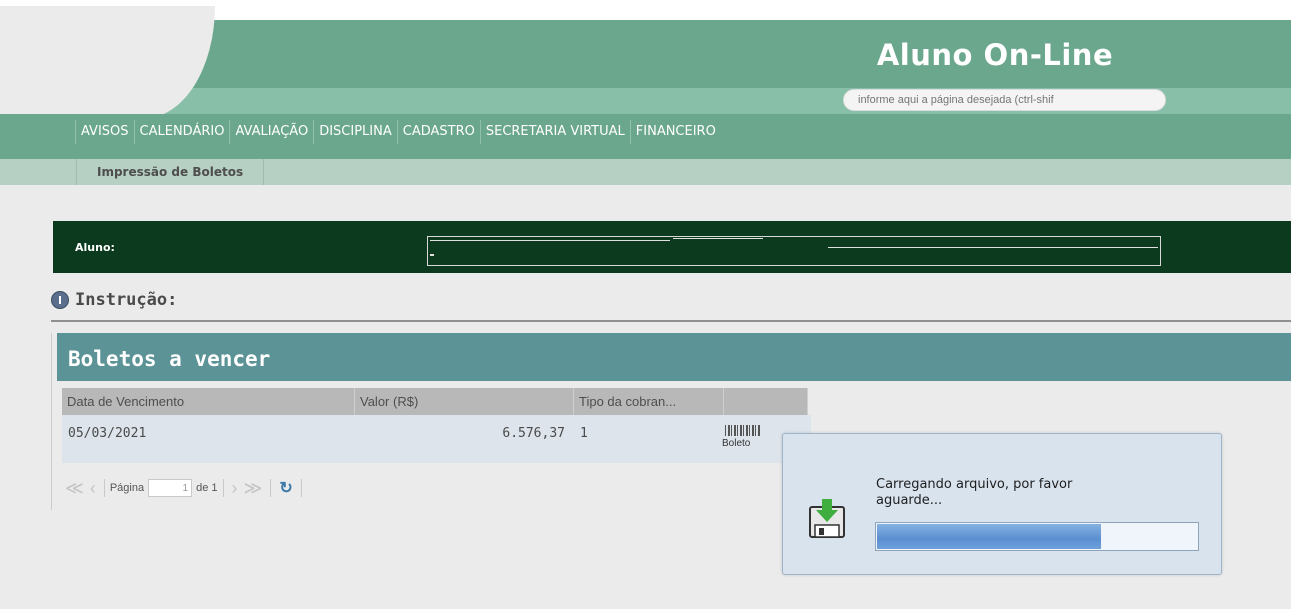 This screenshot has width=1291, height=609. I want to click on menu-item-calendario: CALENDÁRIO, so click(181, 132).